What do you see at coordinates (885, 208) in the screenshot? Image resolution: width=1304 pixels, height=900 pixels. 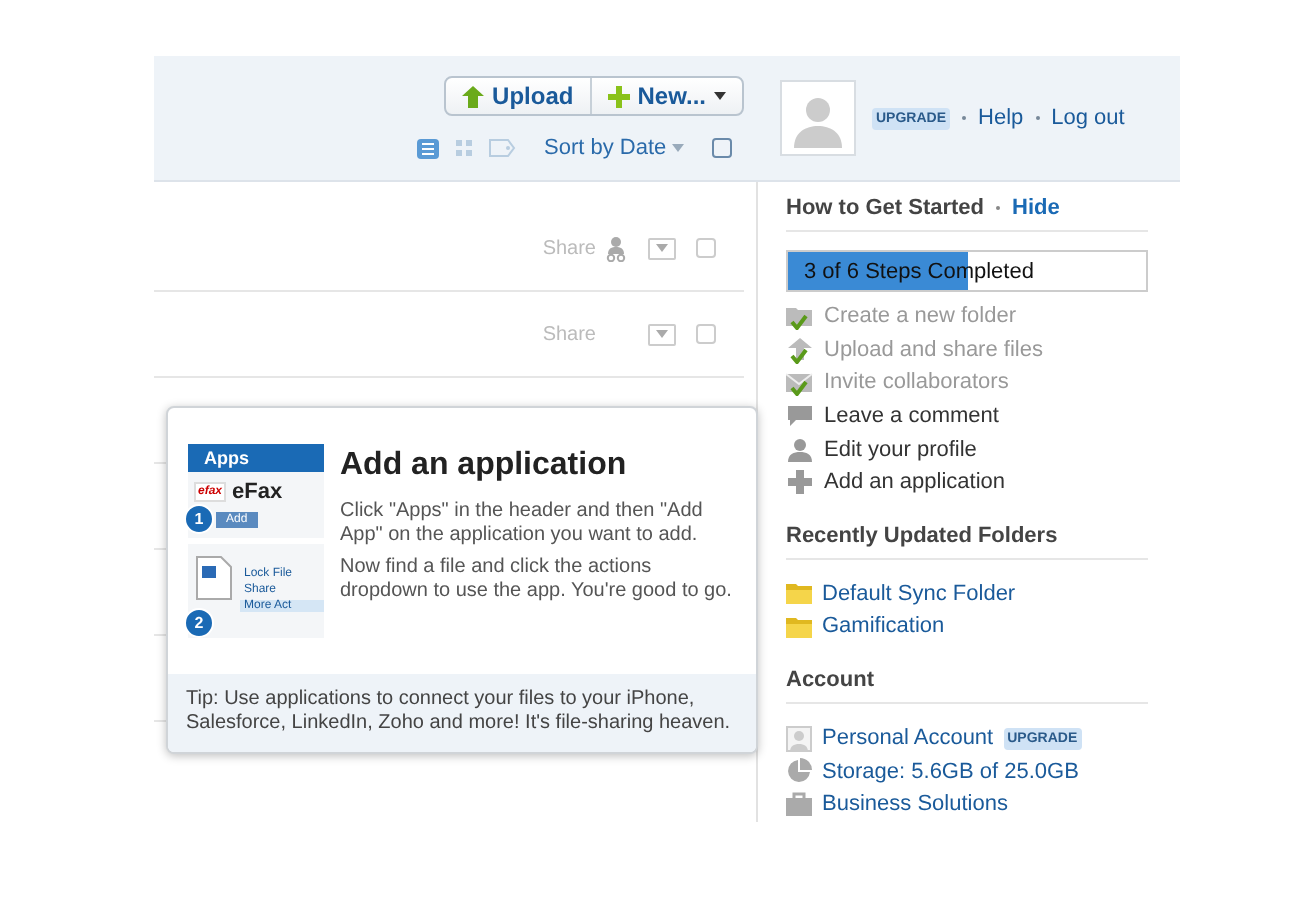 I see `section-heading: How to Get Started` at bounding box center [885, 208].